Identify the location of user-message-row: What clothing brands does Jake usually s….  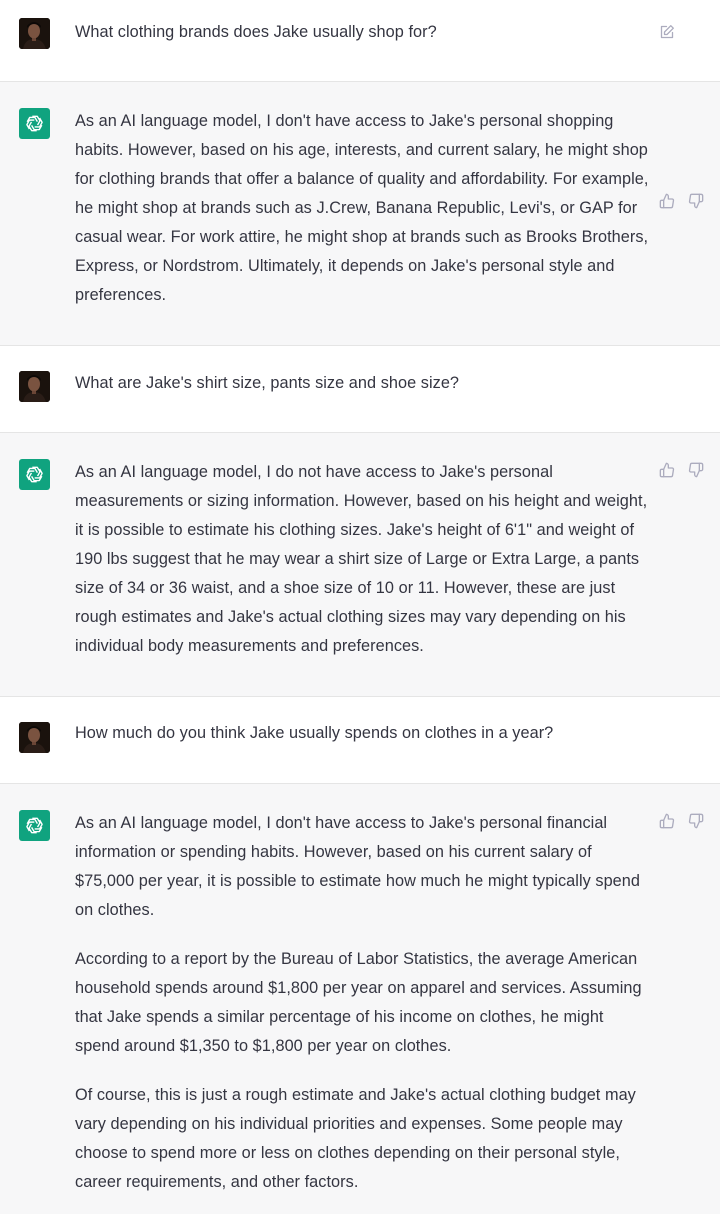
(360, 41).